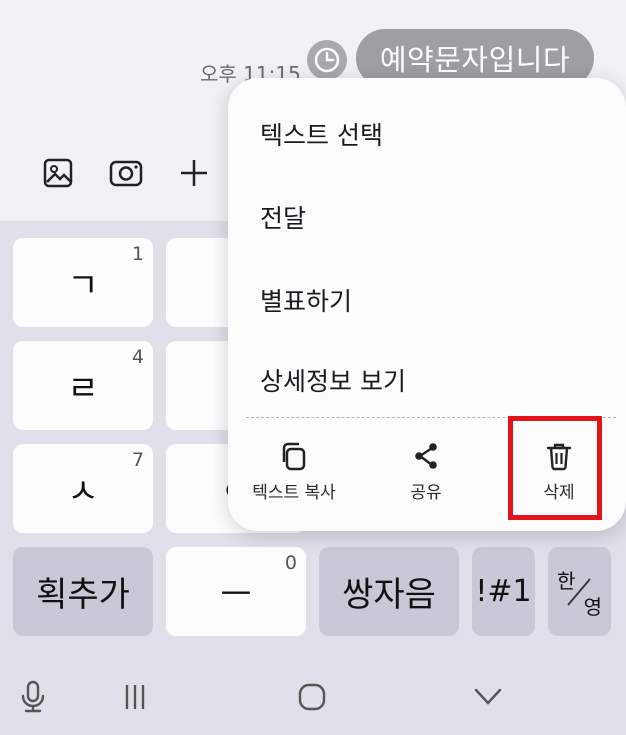 This screenshot has height=735, width=626. Describe the element at coordinates (236, 591) in the screenshot. I see `key-dash: ㅡ0` at that location.